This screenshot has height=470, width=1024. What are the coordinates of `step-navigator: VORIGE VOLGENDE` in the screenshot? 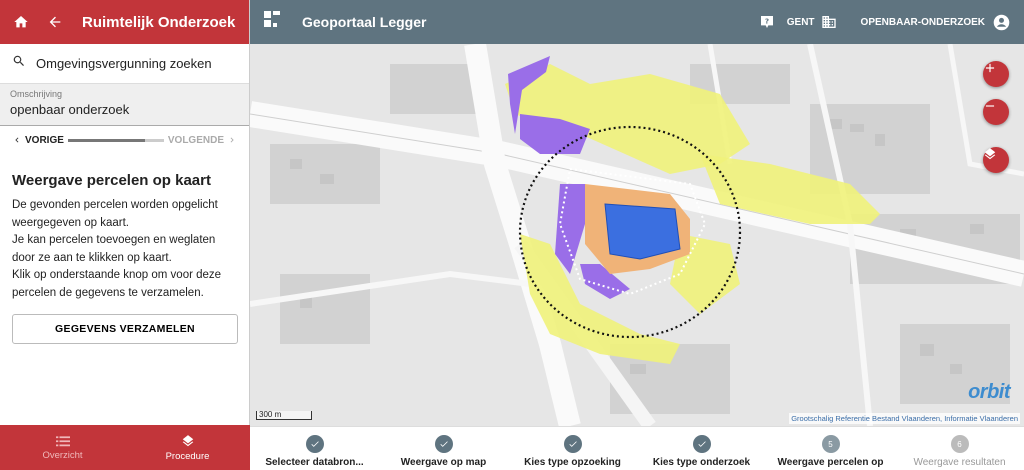 It's located at (124, 140).